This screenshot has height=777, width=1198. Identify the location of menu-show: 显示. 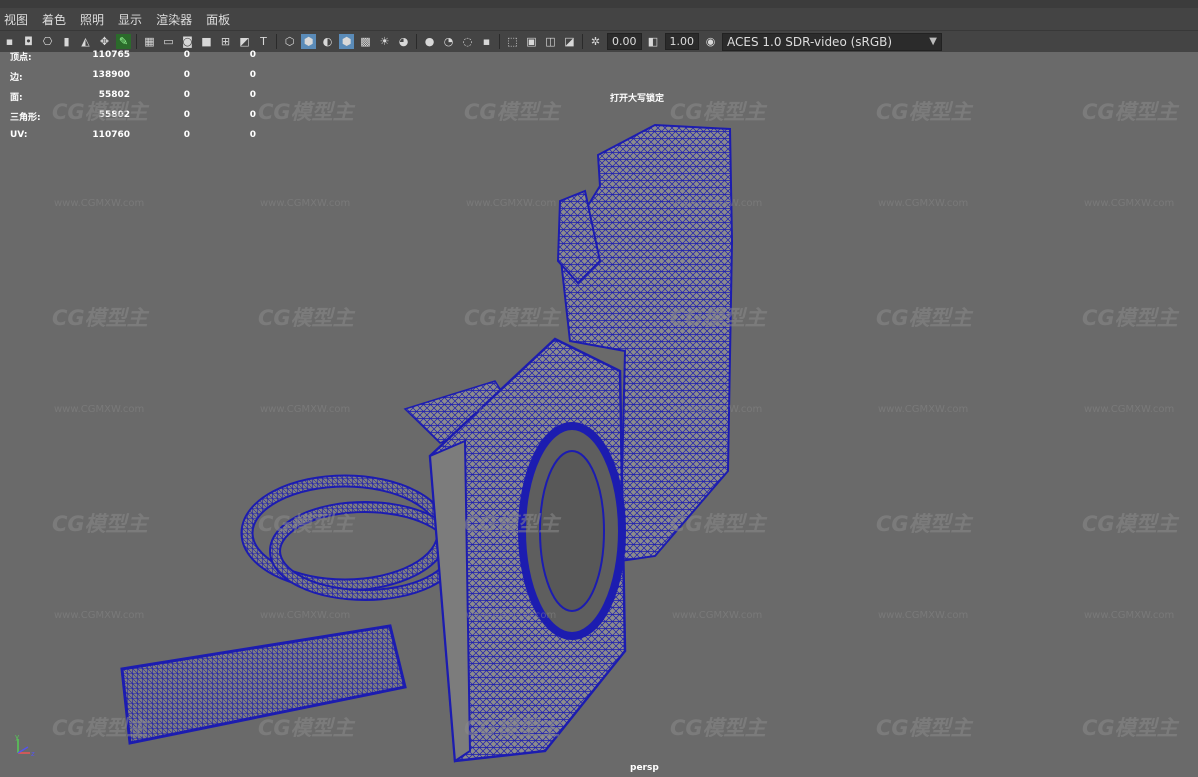
(130, 19).